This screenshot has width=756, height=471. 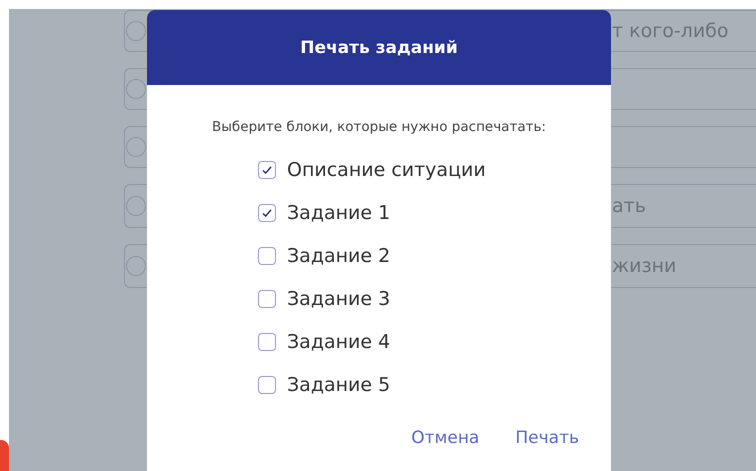 What do you see at coordinates (379, 127) in the screenshot?
I see `dialog-prompt: Выберите блоки, которые нужно распечатать:` at bounding box center [379, 127].